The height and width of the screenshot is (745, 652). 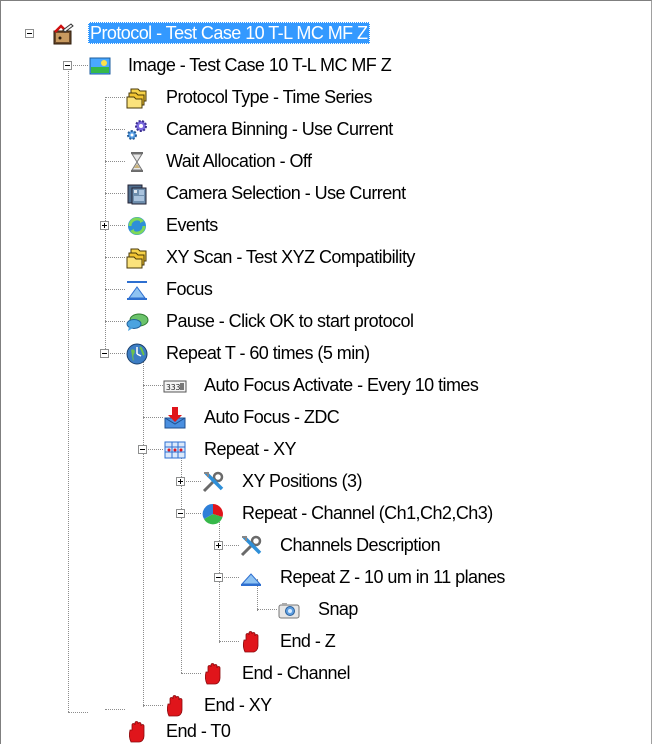 I want to click on film-icon, so click(x=137, y=194).